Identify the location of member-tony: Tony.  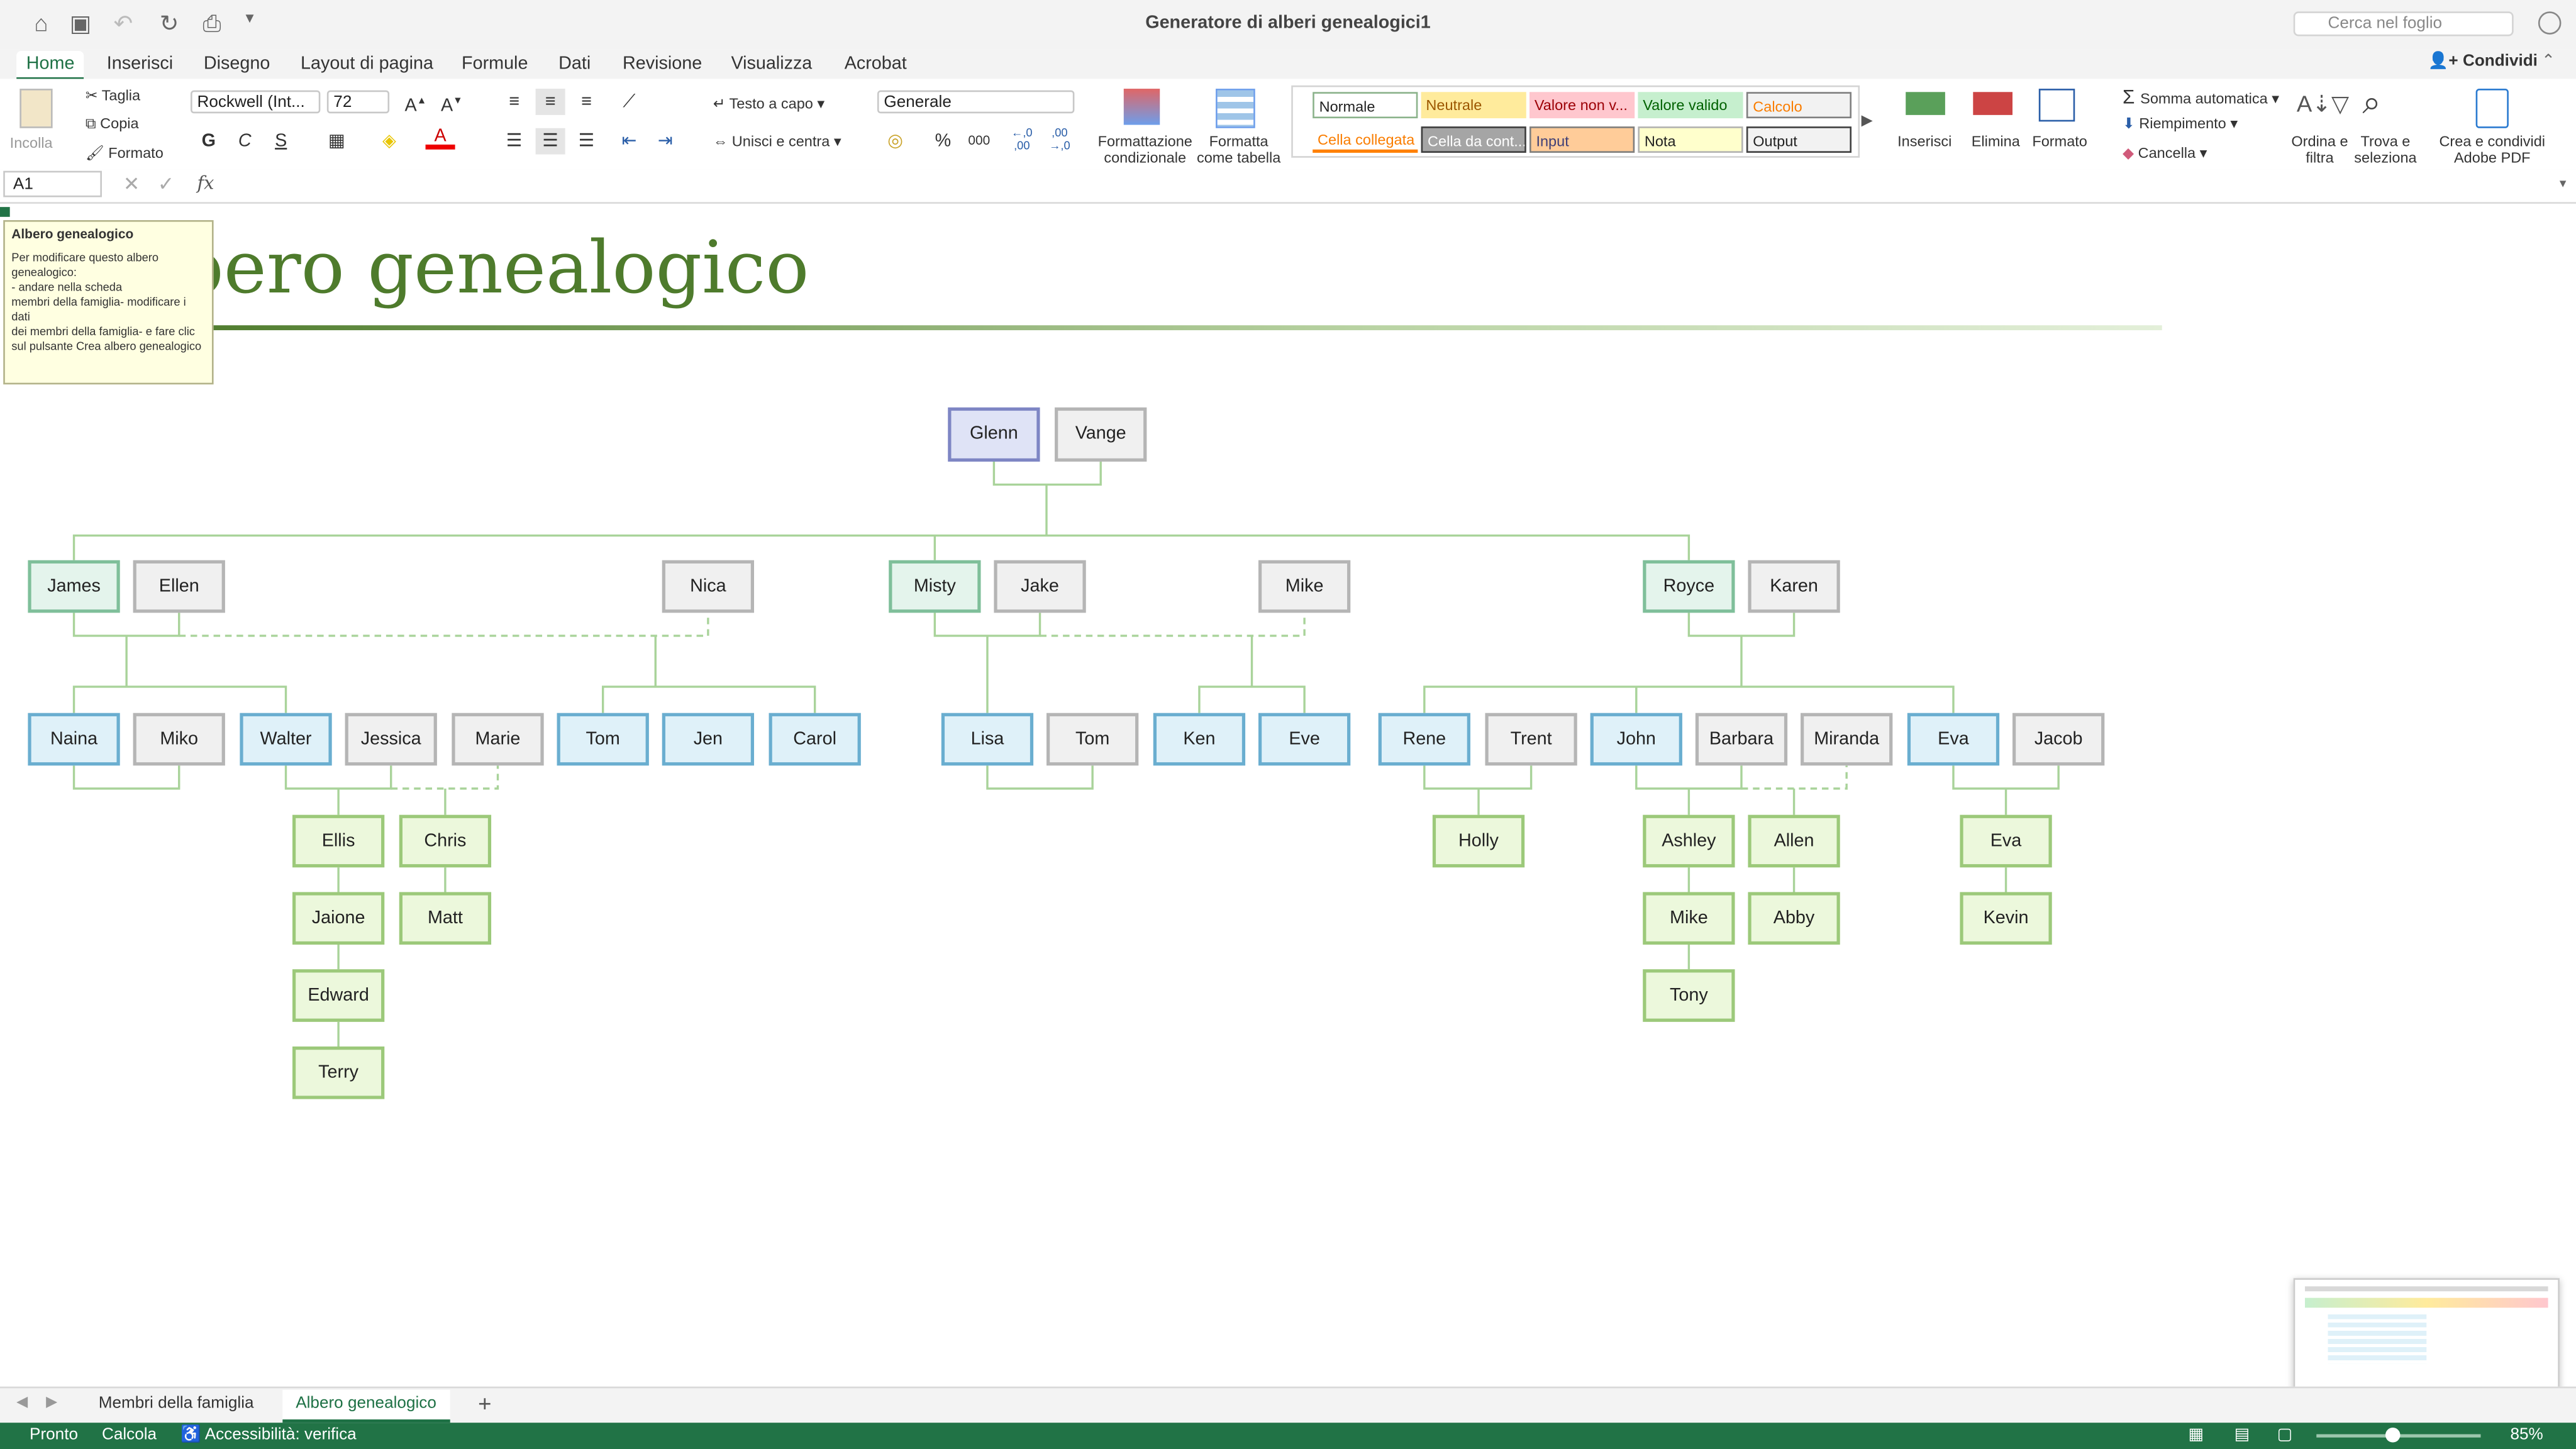
(1689, 995).